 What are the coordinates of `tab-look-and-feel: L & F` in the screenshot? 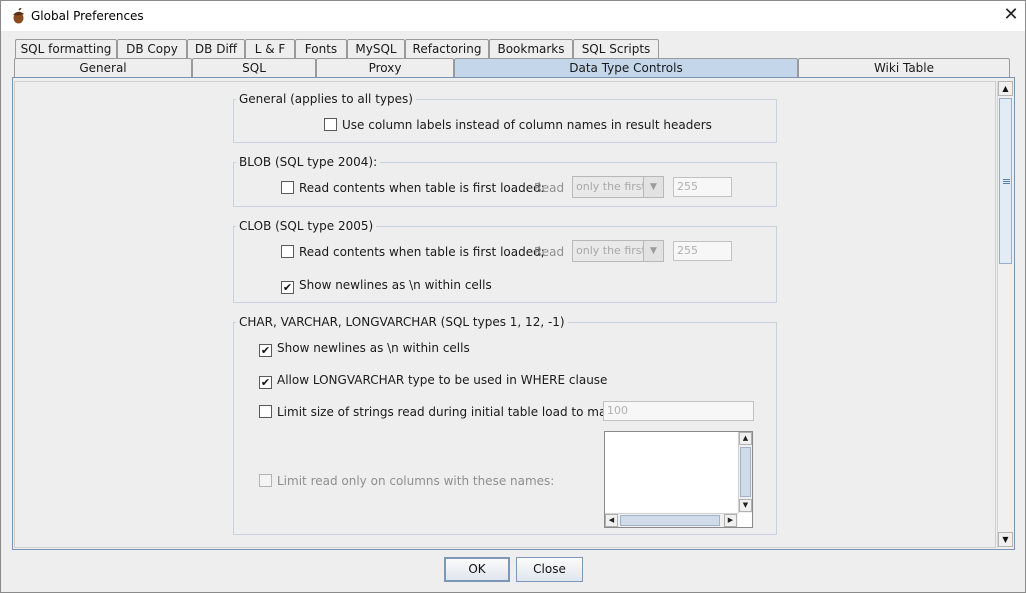 It's located at (270, 48).